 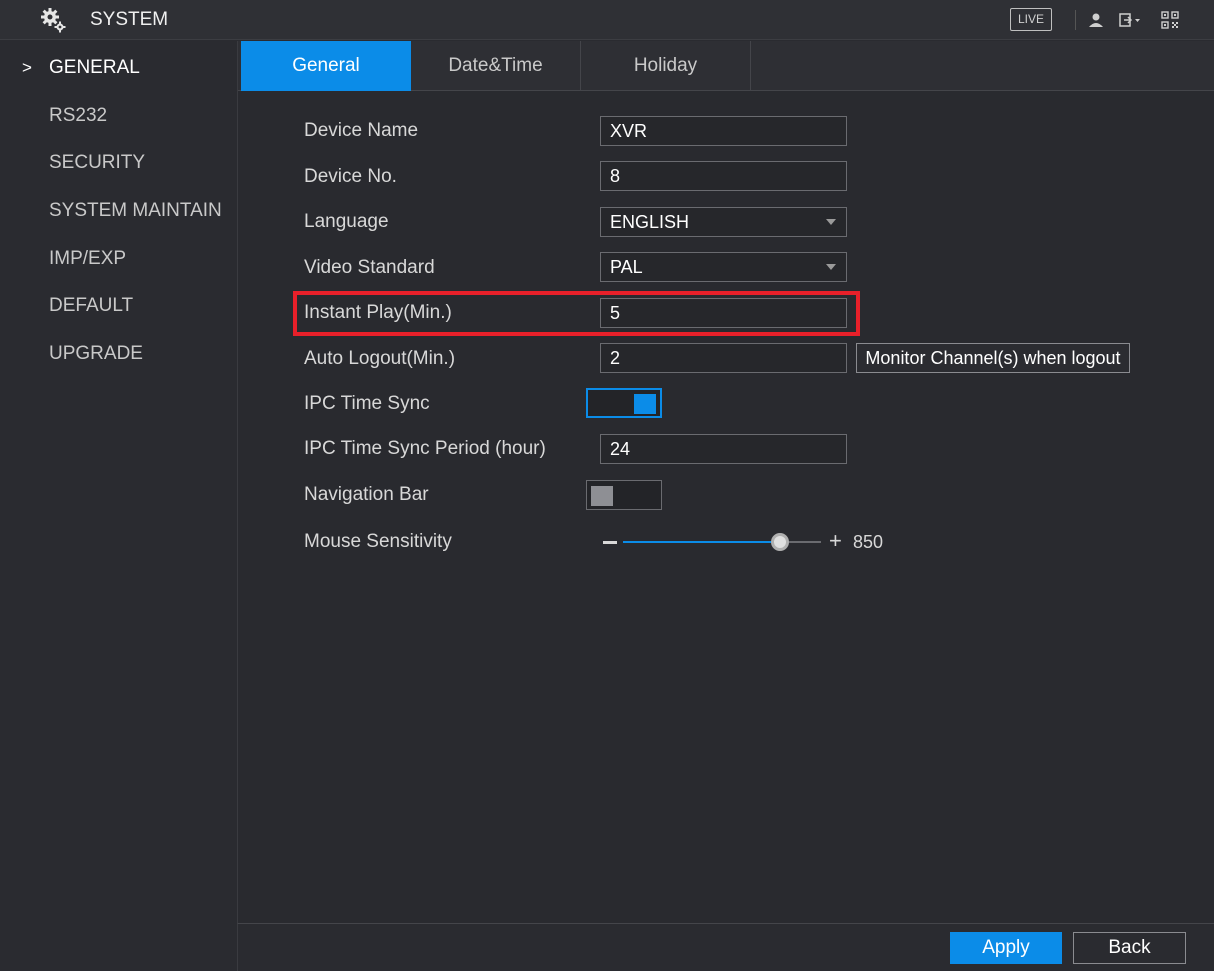 What do you see at coordinates (91, 305) in the screenshot?
I see `sidebar-item-label: DEFAULT` at bounding box center [91, 305].